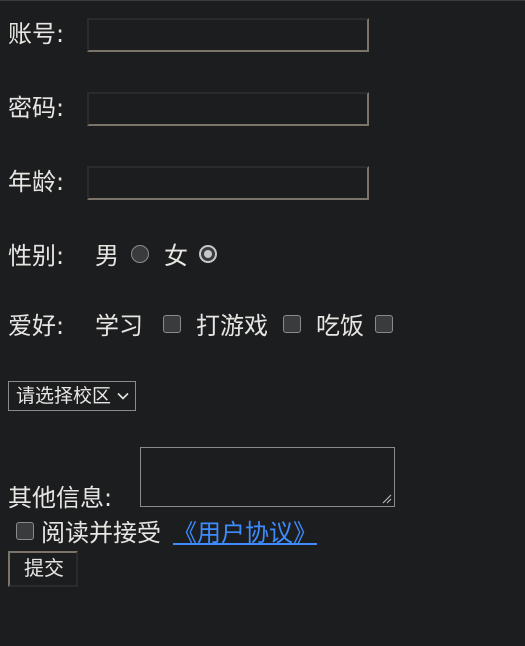 The height and width of the screenshot is (646, 525). I want to click on gender-male-radio, so click(140, 254).